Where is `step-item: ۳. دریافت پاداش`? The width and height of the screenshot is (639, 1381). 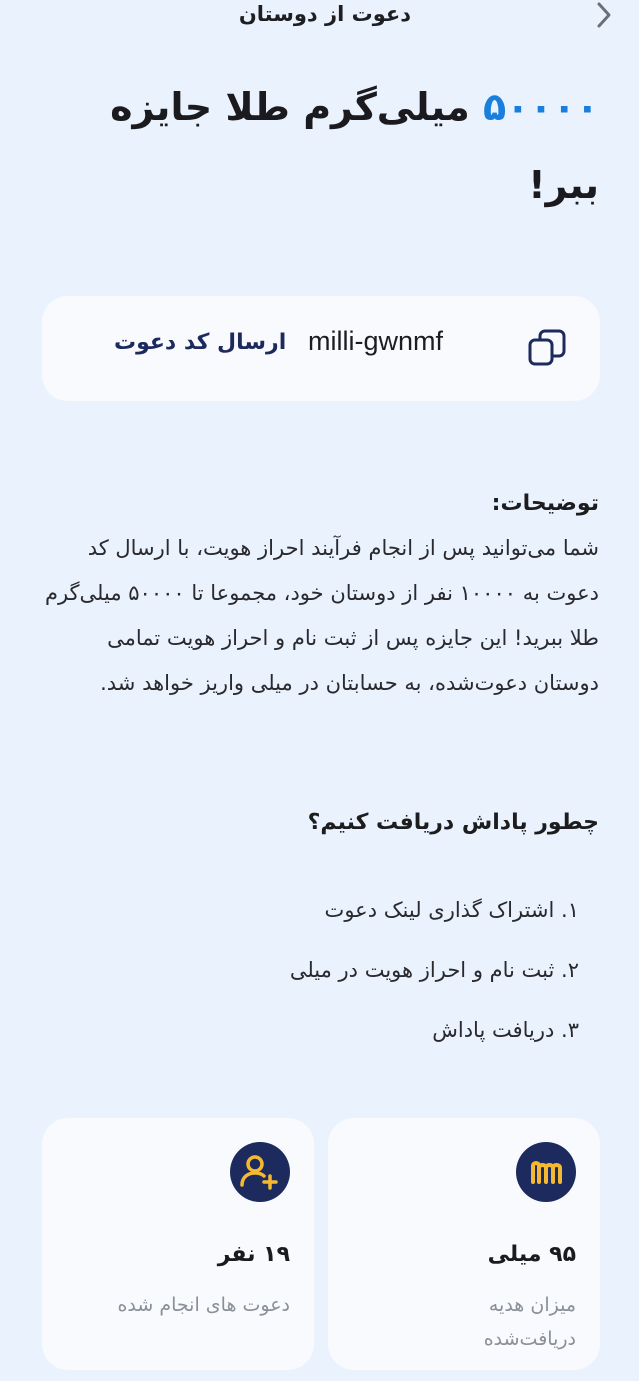
step-item: ۳. دریافت پاداش is located at coordinates (505, 1030).